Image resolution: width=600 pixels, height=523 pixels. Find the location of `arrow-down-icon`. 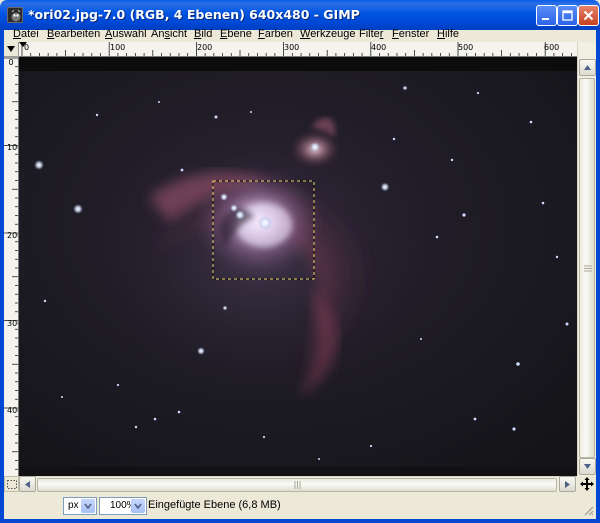

arrow-down-icon is located at coordinates (587, 466).